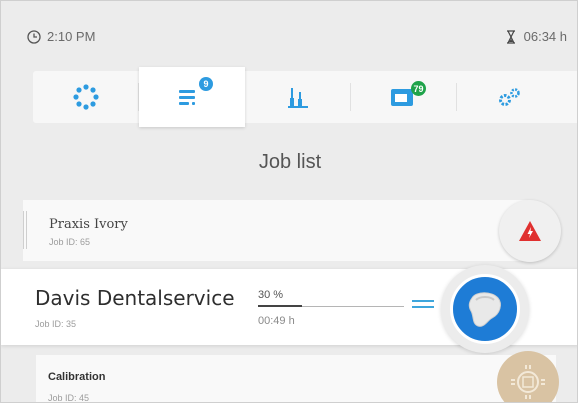  I want to click on progress-percent: 30 %, so click(271, 295).